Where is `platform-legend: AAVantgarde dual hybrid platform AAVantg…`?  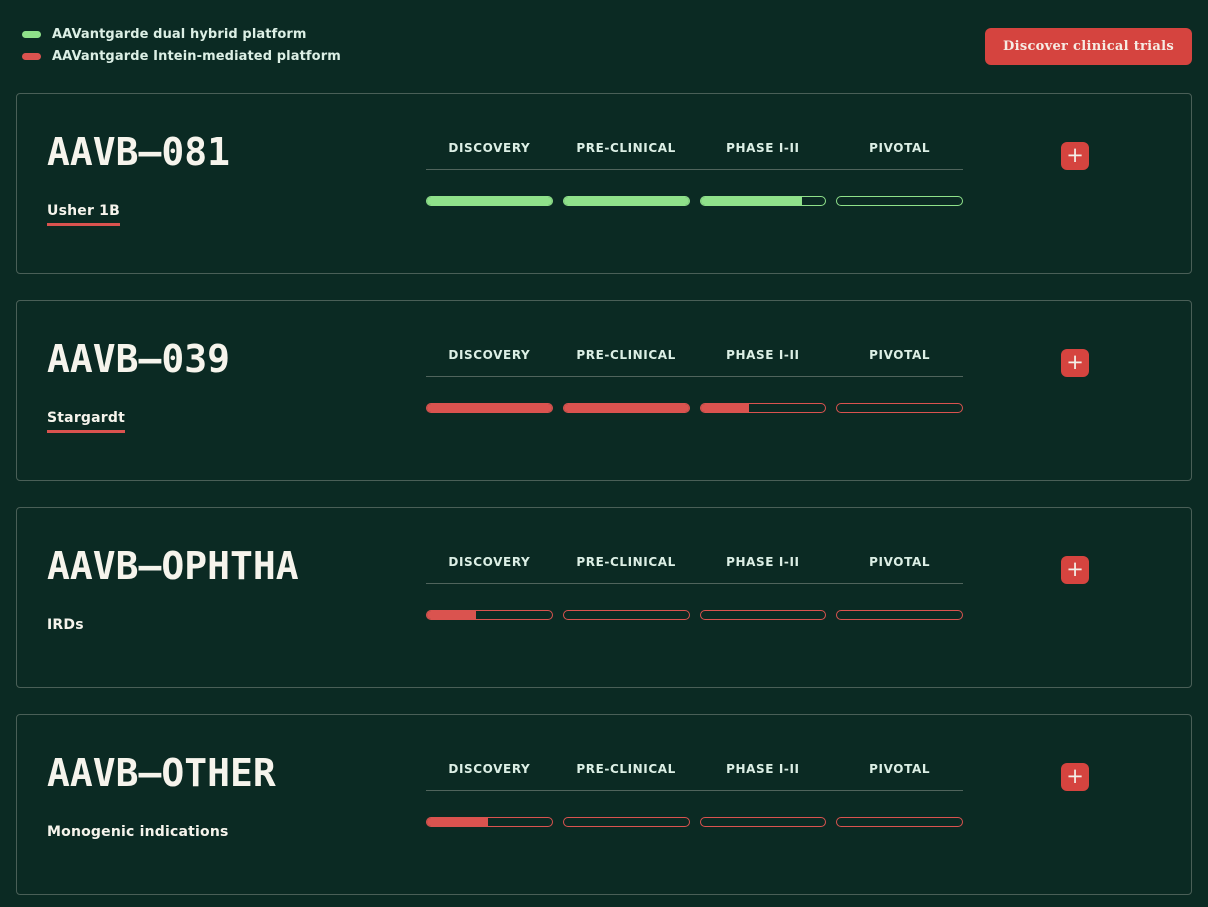
platform-legend: AAVantgarde dual hybrid platform AAVantg… is located at coordinates (181, 45).